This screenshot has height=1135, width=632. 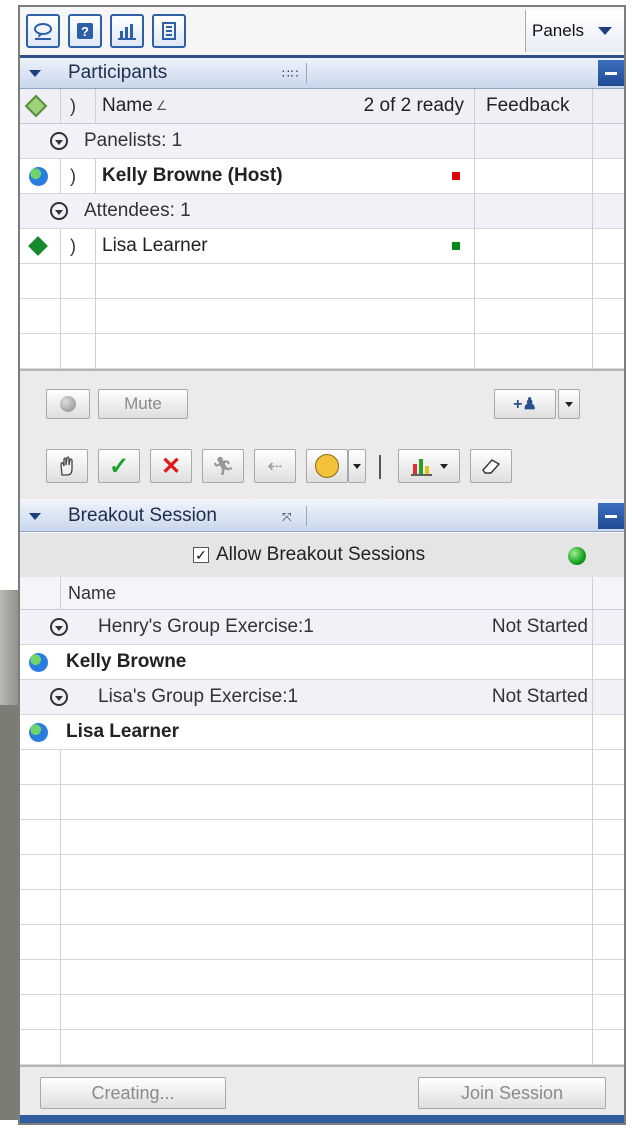 What do you see at coordinates (85, 31) in the screenshot?
I see `help-icon: ?` at bounding box center [85, 31].